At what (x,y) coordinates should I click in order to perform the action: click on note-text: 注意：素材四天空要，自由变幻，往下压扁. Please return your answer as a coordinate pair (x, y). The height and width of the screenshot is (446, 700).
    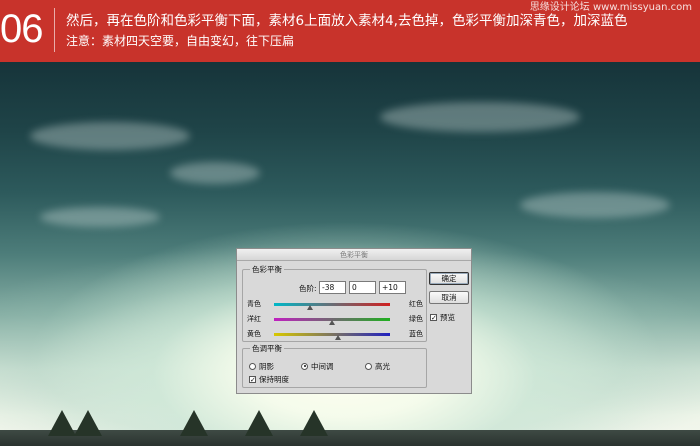
    Looking at the image, I should click on (180, 41).